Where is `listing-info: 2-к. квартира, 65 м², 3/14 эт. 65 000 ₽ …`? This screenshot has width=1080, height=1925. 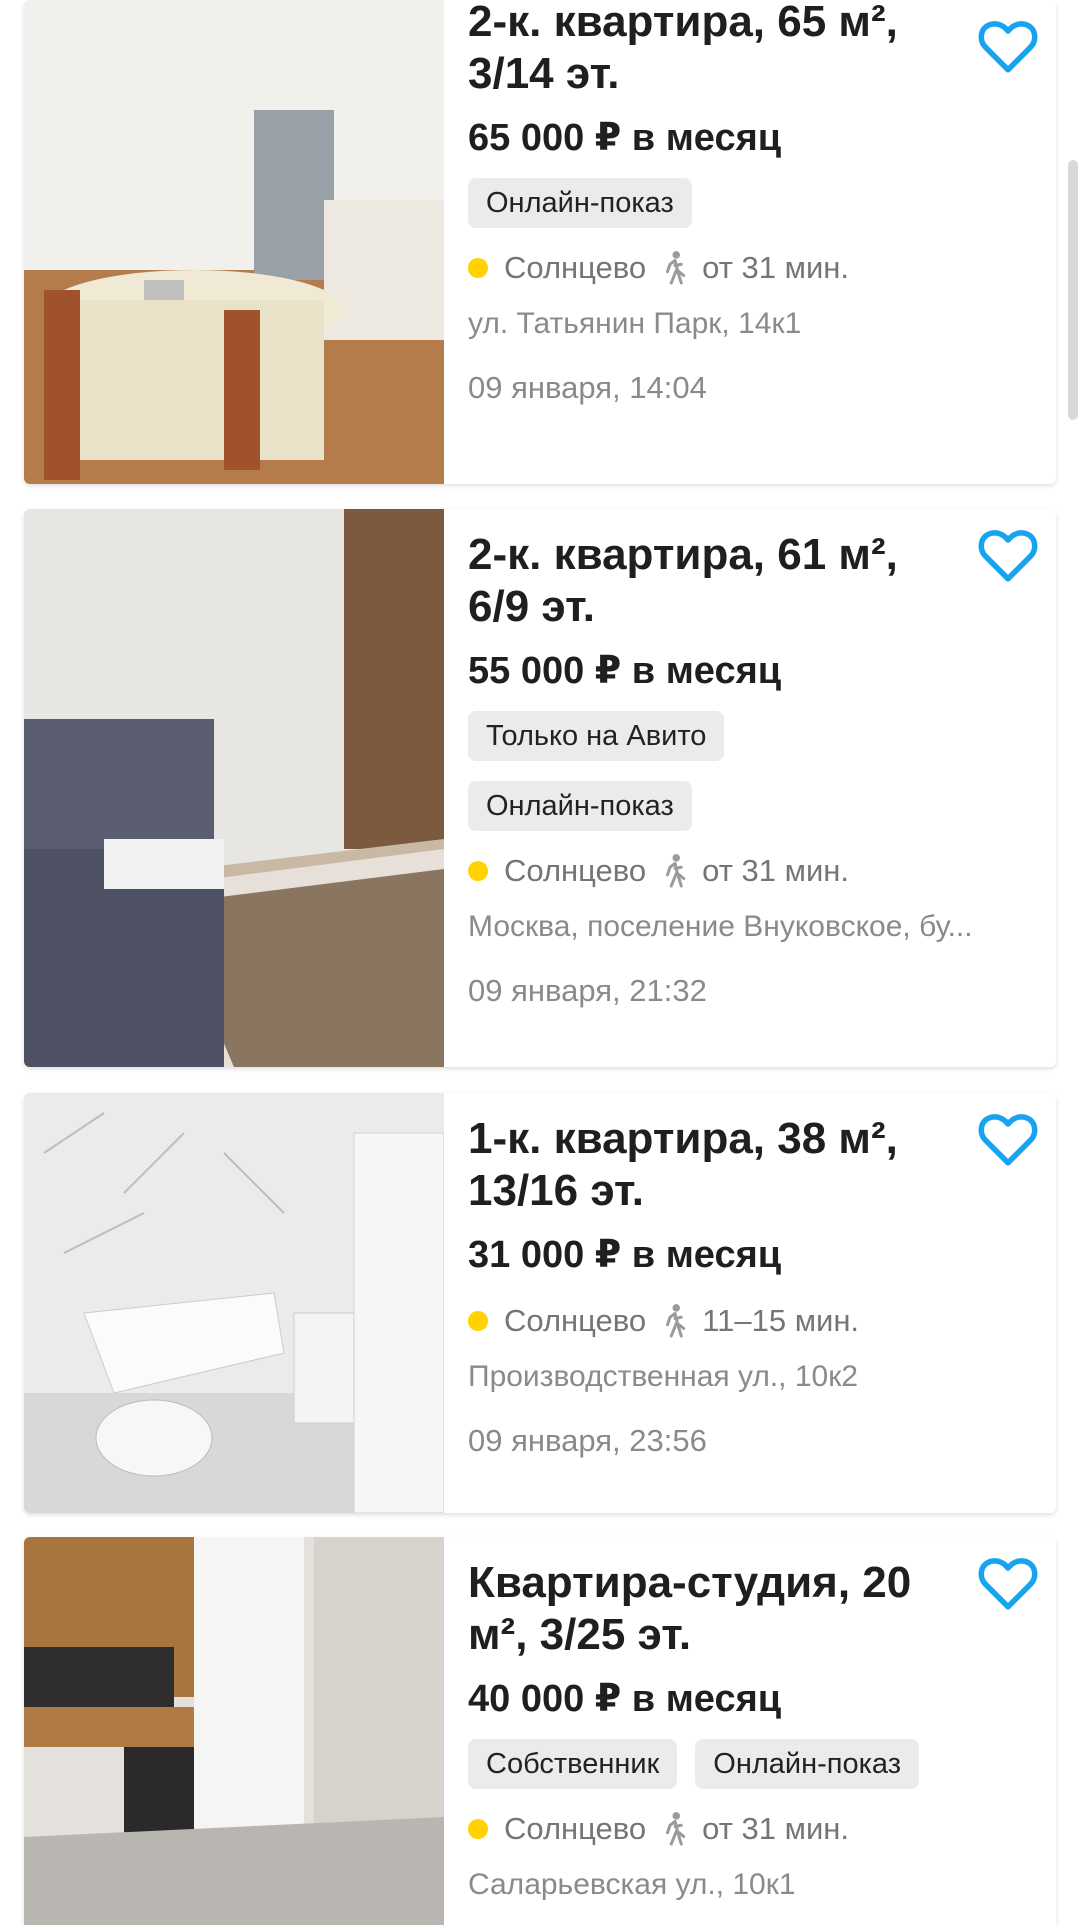
listing-info: 2-к. квартира, 65 м², 3/14 эт. 65 000 ₽ … is located at coordinates (752, 204).